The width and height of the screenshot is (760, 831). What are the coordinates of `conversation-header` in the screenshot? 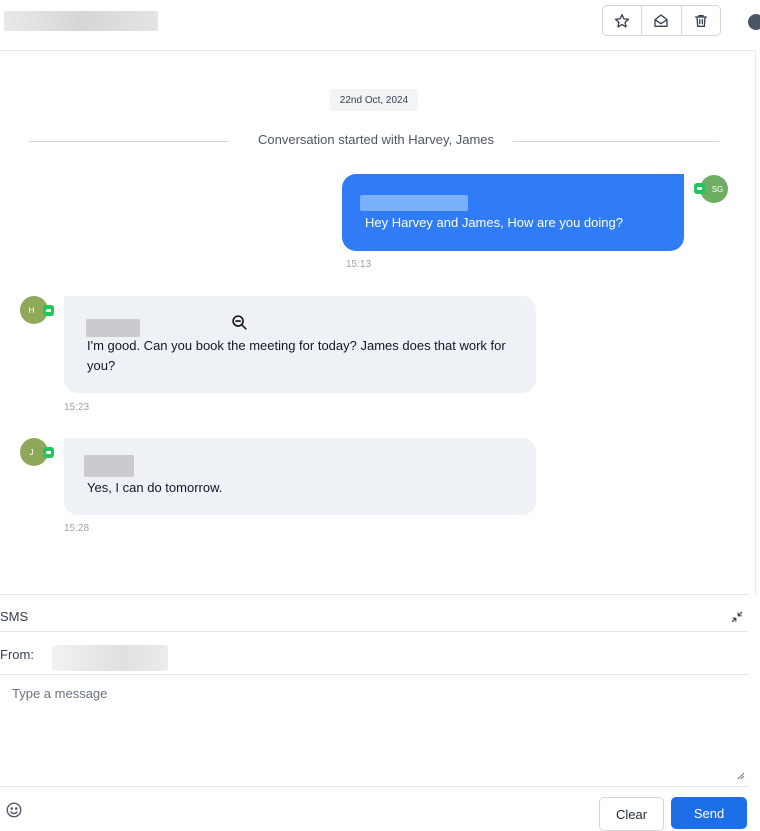 It's located at (380, 25).